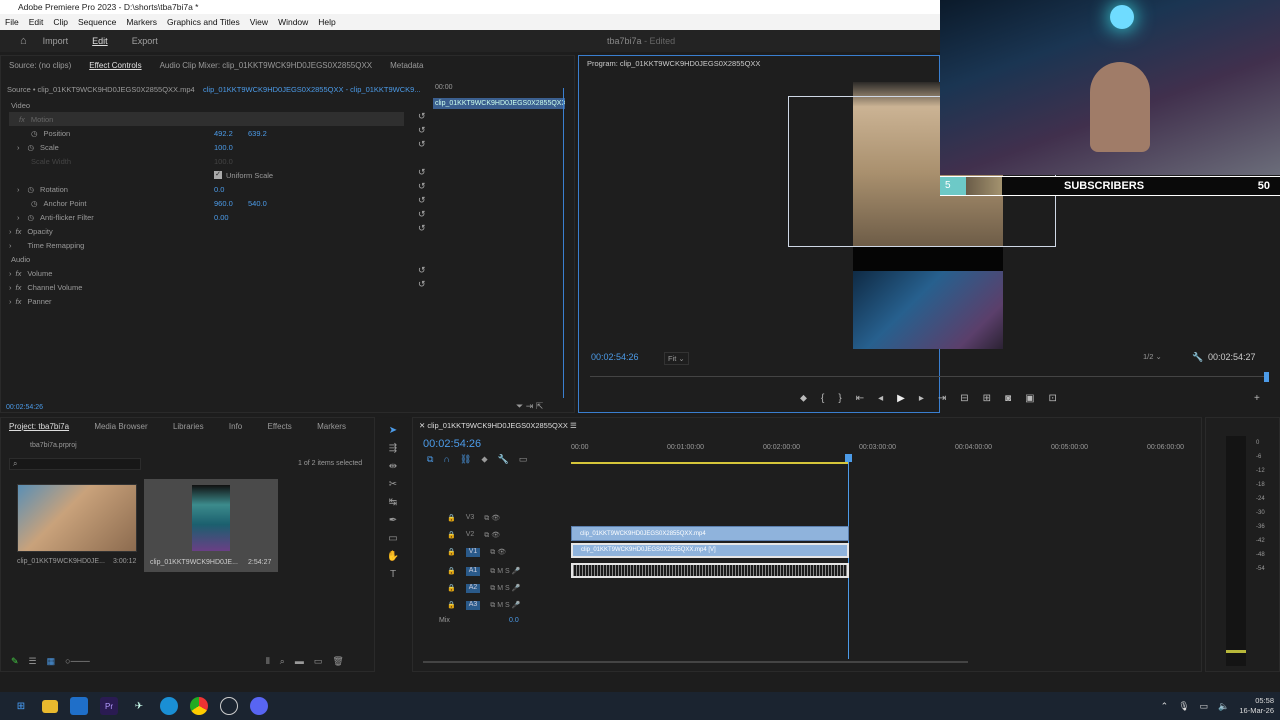  What do you see at coordinates (710, 533) in the screenshot?
I see `clip-v2: clip_01KKT9WCK9HD0JEGS0X2855QXX.mp4` at bounding box center [710, 533].